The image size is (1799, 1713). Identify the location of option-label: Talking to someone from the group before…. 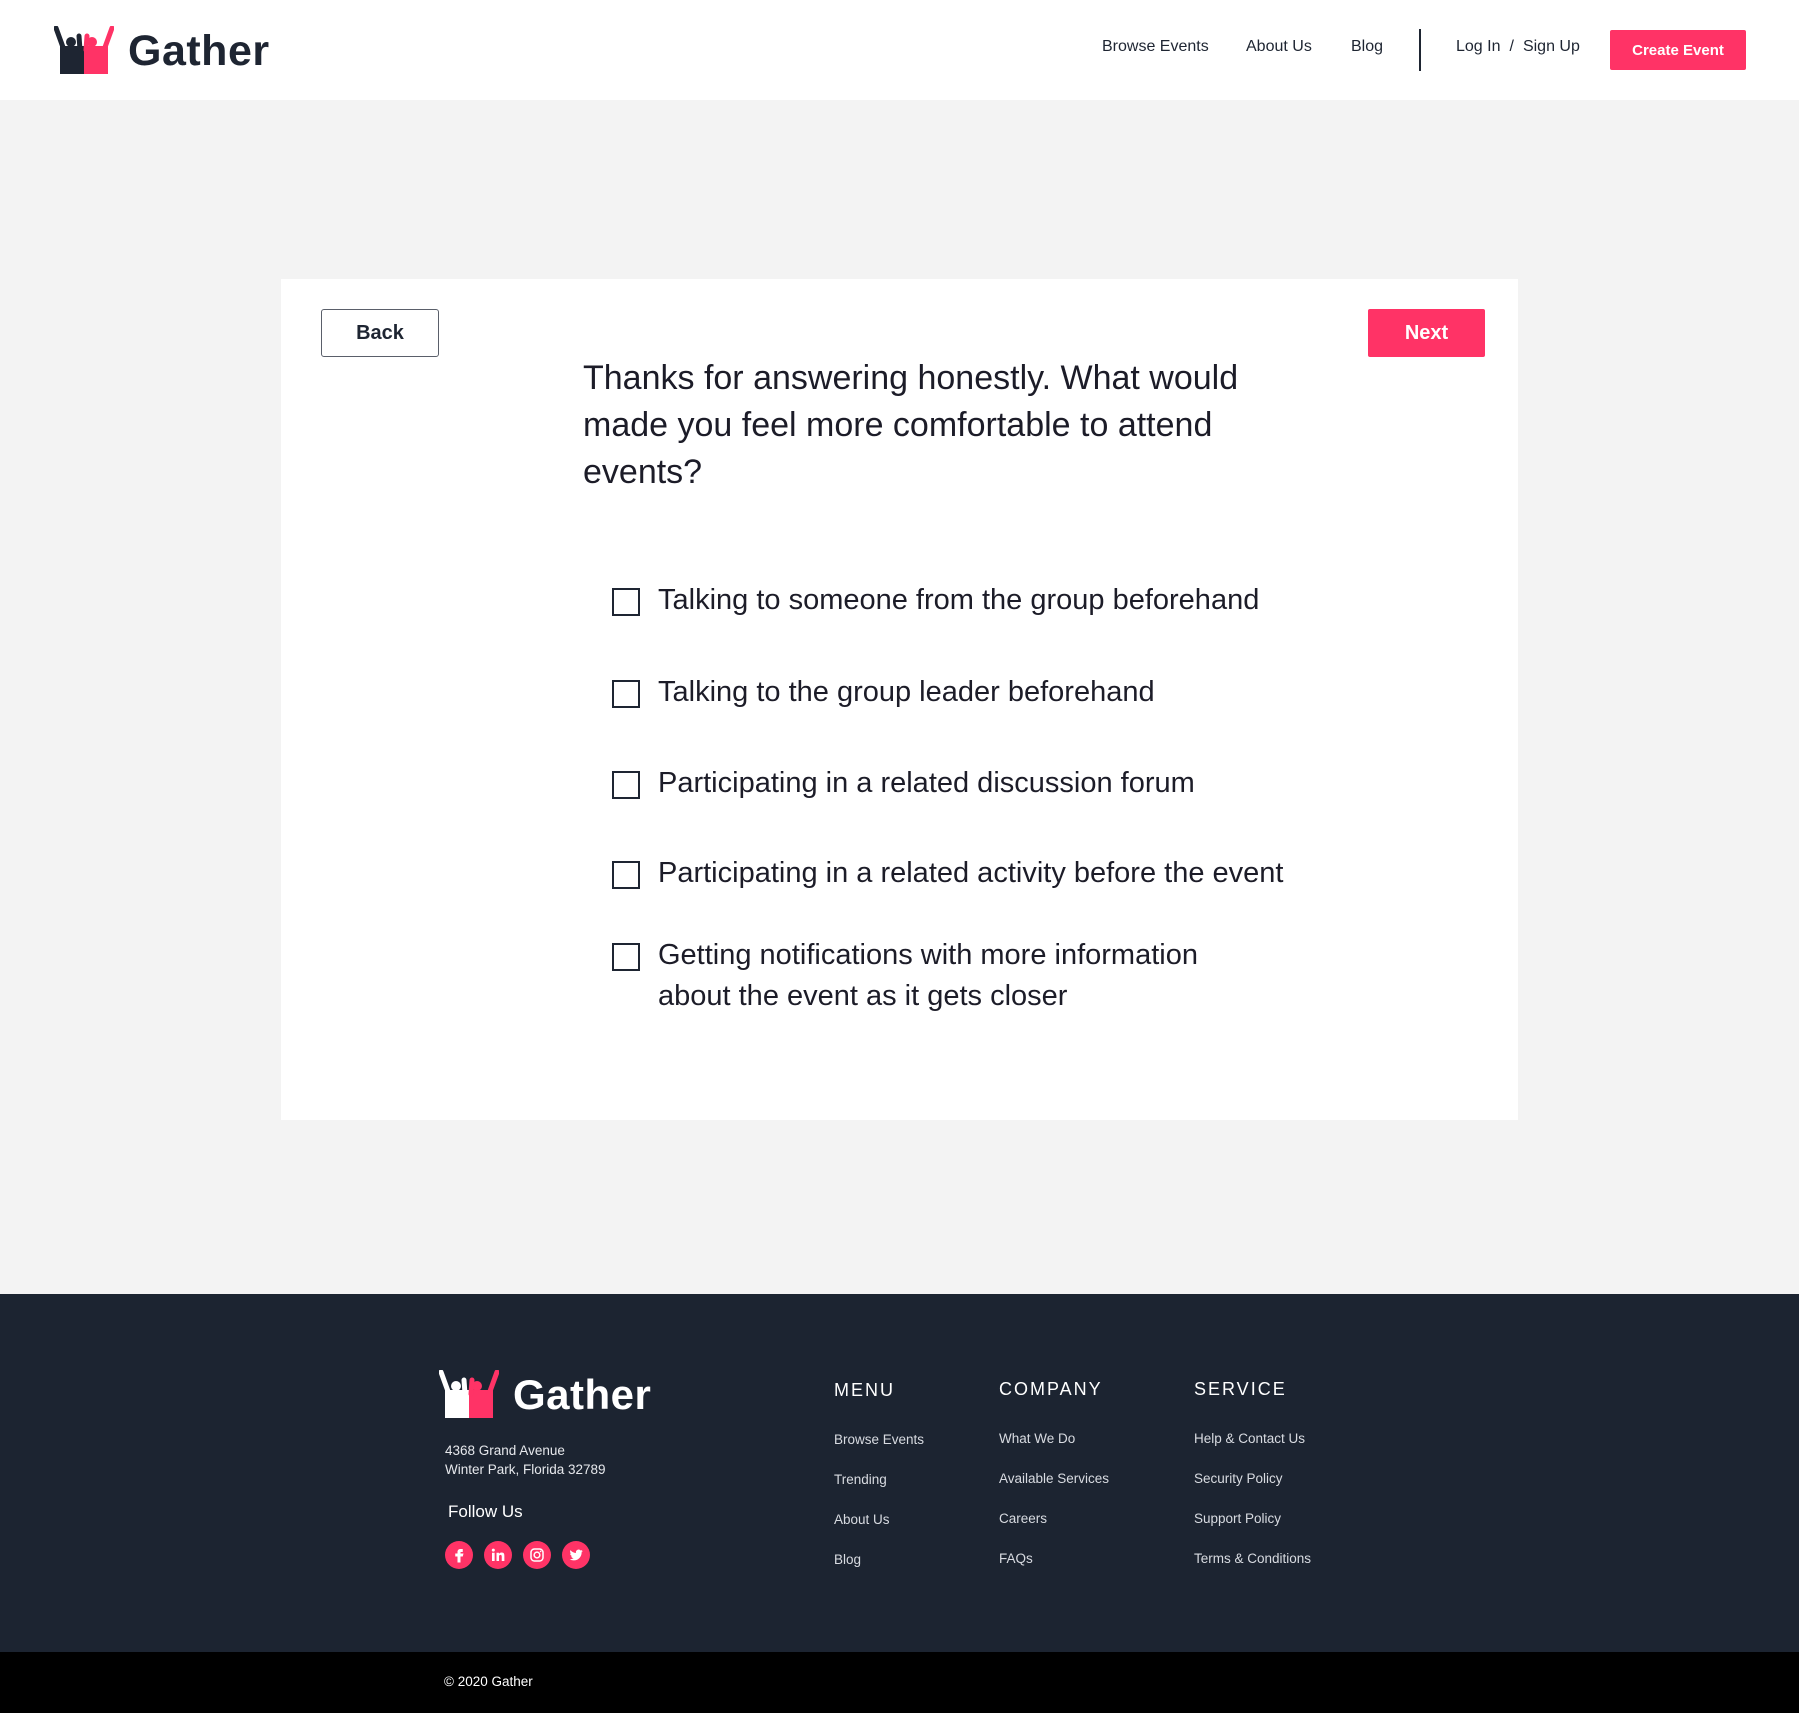
(959, 600).